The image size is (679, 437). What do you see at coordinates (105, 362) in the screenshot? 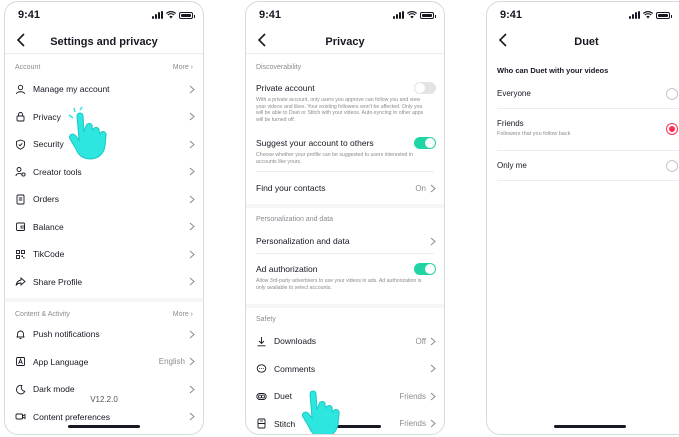
I see `settings-row: App Language English` at bounding box center [105, 362].